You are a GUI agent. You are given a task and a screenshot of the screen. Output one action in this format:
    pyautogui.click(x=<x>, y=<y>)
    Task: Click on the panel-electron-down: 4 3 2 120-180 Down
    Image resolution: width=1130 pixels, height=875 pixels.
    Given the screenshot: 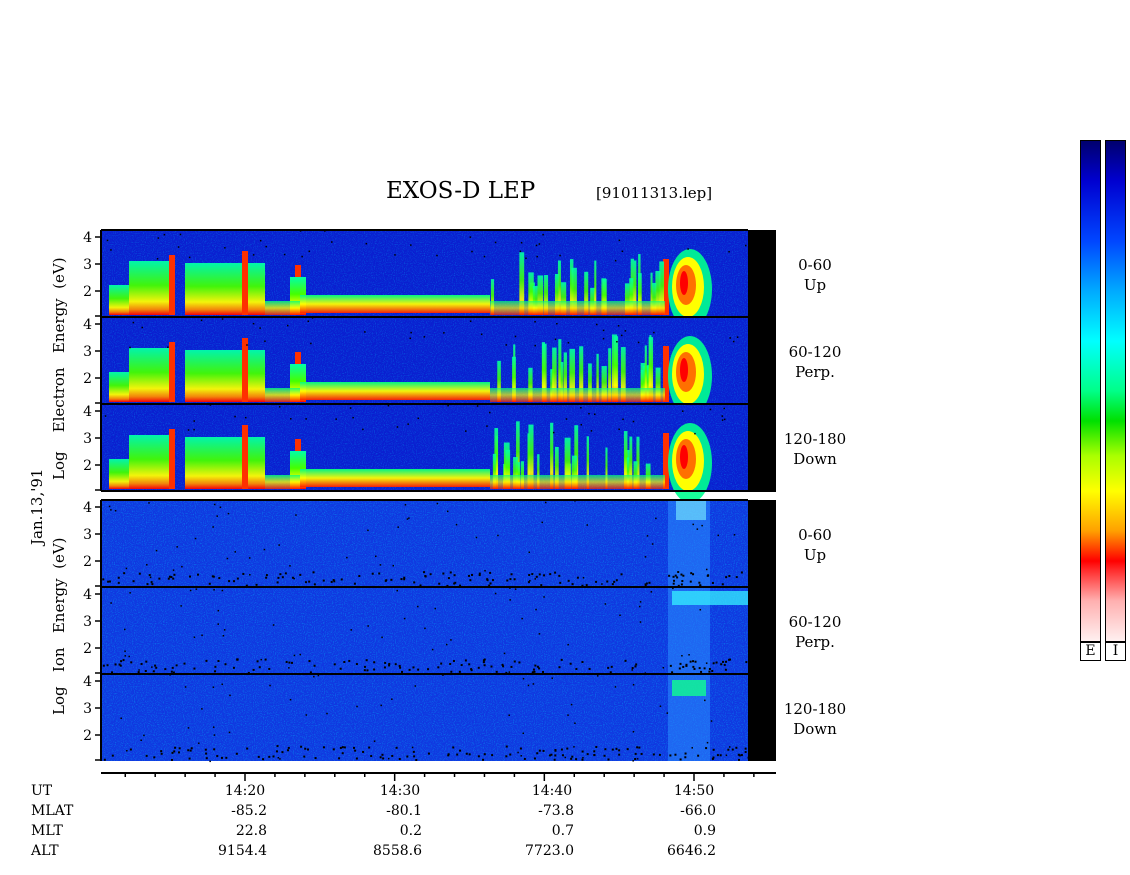 What is the action you would take?
    pyautogui.click(x=464, y=453)
    